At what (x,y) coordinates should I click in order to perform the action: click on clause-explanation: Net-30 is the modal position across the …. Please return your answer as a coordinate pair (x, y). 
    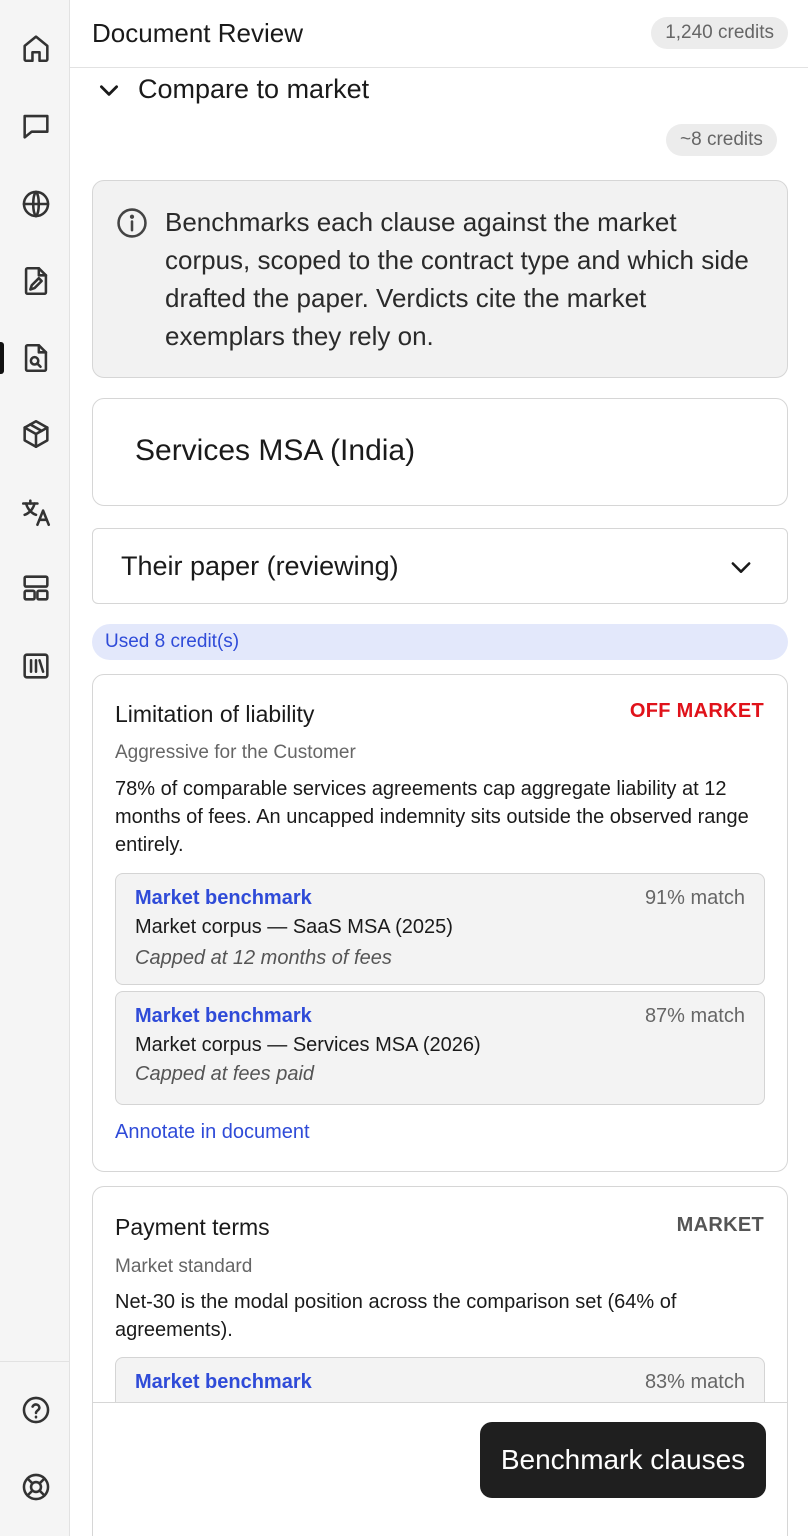
    Looking at the image, I should click on (396, 1316).